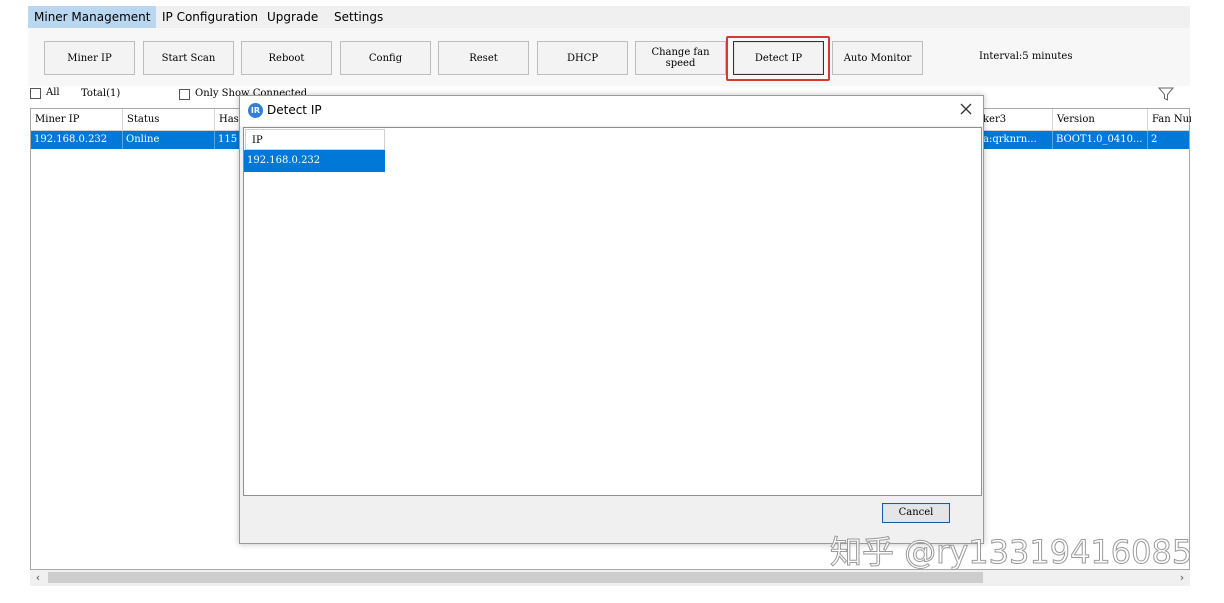 The image size is (1224, 603). I want to click on change-fan-speed-button: Change fan speed, so click(680, 58).